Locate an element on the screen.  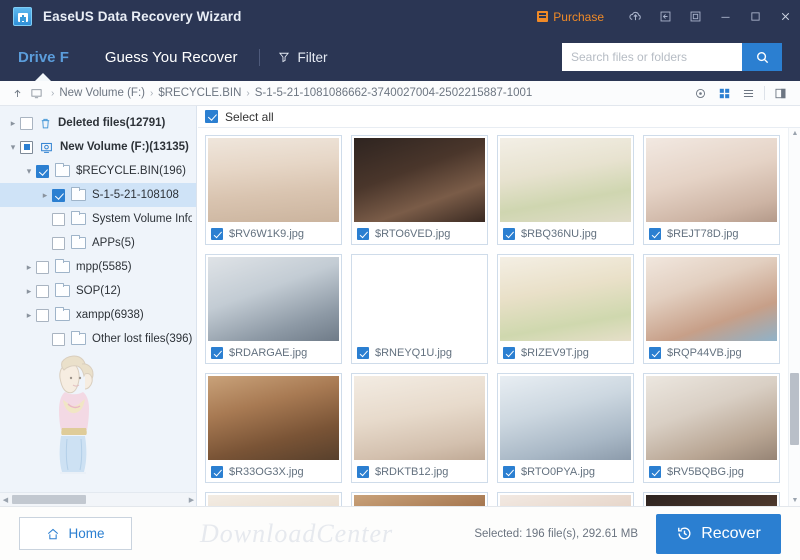
file-card: $RNEYQ1U.jpg is located at coordinates (419, 309).